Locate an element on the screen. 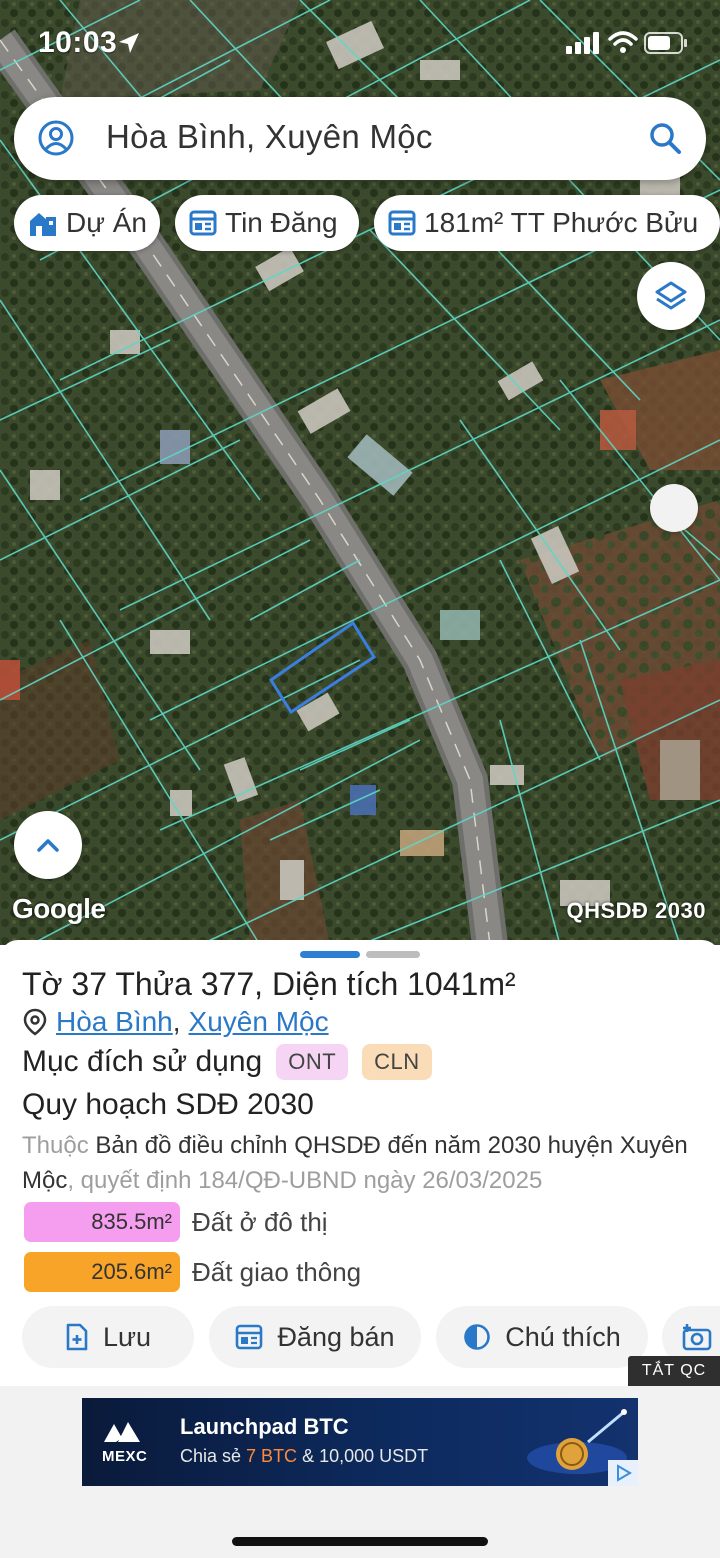  purpose-tag-ont: ONT is located at coordinates (312, 1062).